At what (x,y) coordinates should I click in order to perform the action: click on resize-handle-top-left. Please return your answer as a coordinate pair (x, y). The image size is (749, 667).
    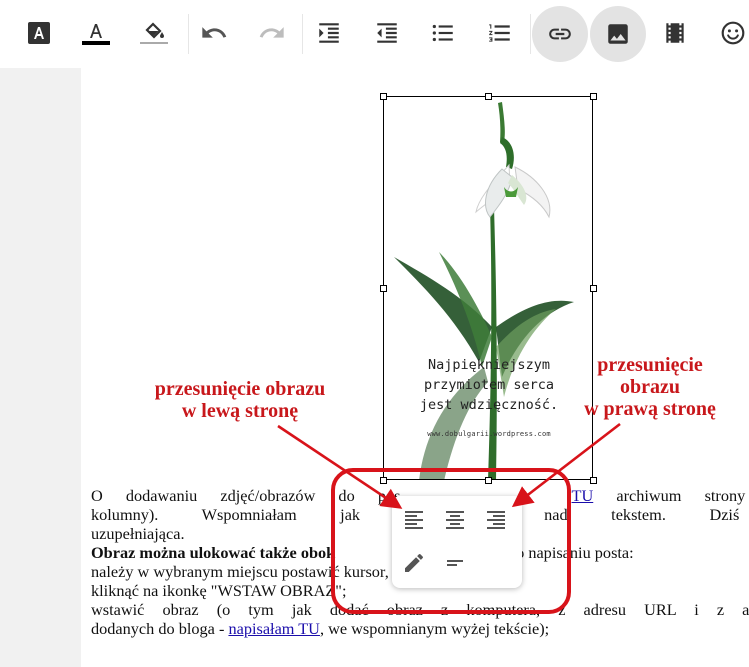
    Looking at the image, I should click on (383, 96).